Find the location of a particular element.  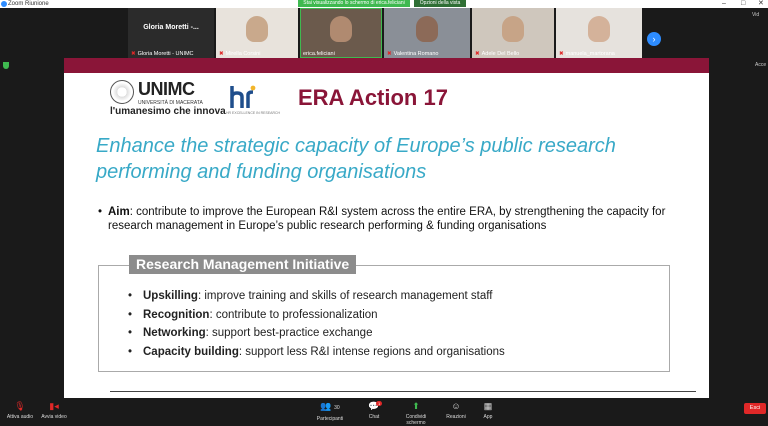

apps-button: ▦ App is located at coordinates (488, 410).